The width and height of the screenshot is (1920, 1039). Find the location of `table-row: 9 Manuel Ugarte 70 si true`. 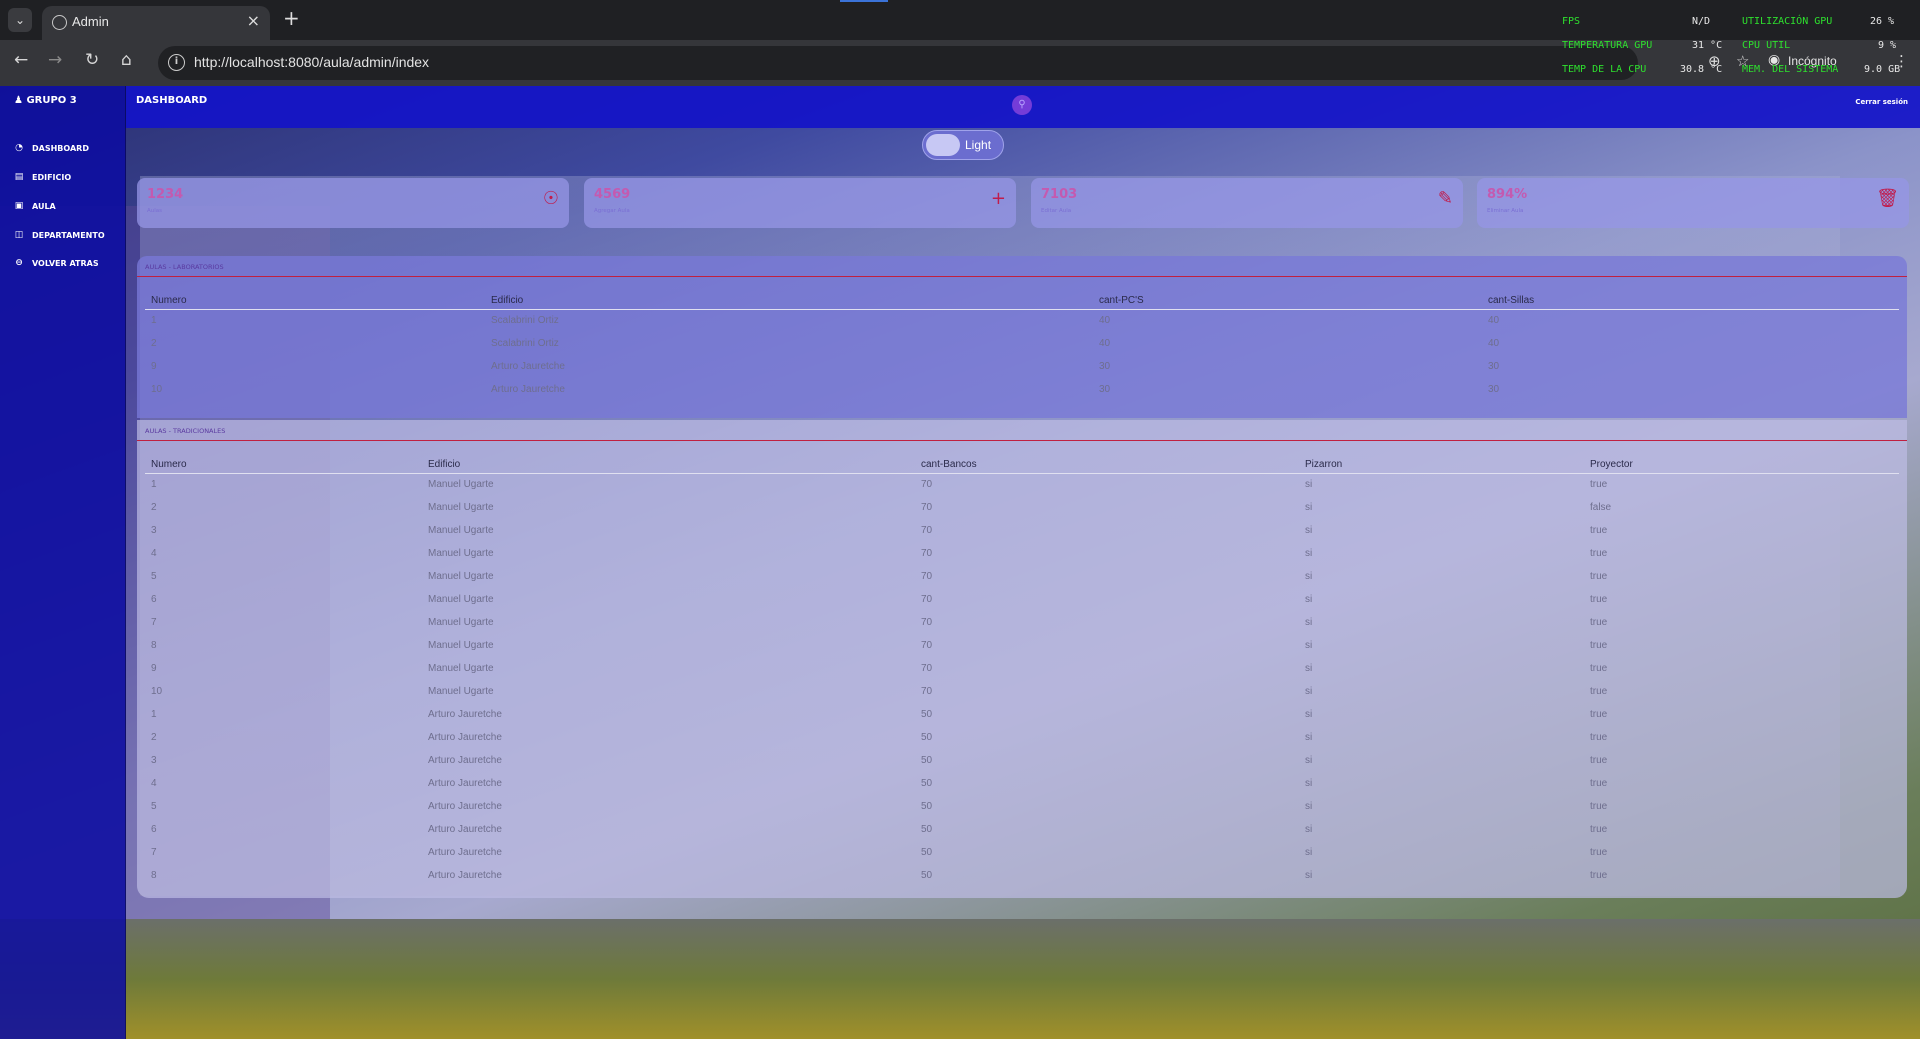

table-row: 9 Manuel Ugarte 70 si true is located at coordinates (1022, 668).